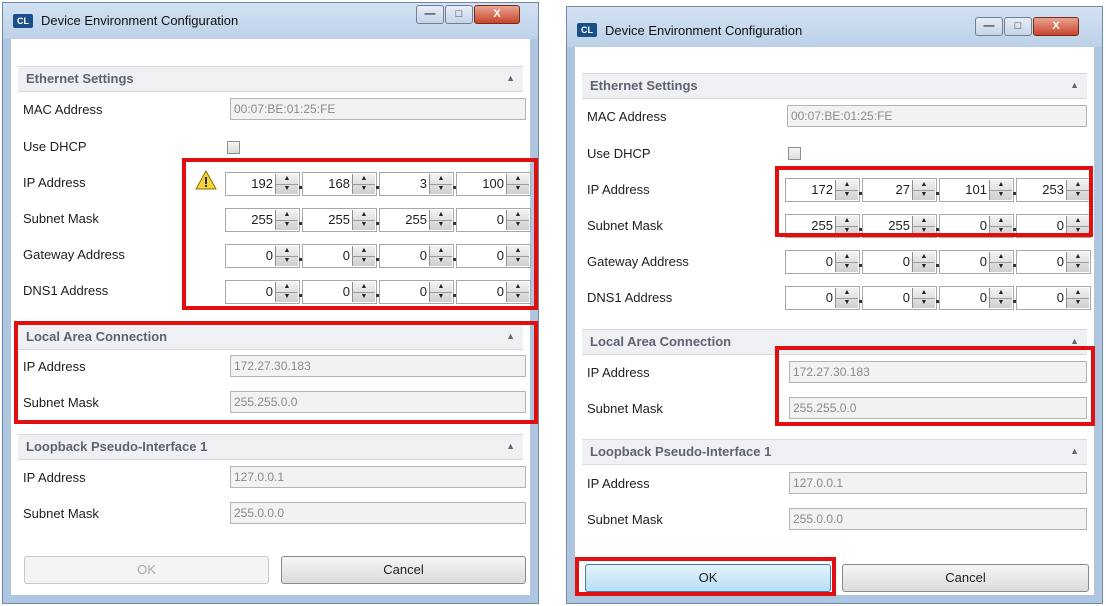 The width and height of the screenshot is (1106, 606). I want to click on octet-field: 253 ▲ ▼, so click(1053, 190).